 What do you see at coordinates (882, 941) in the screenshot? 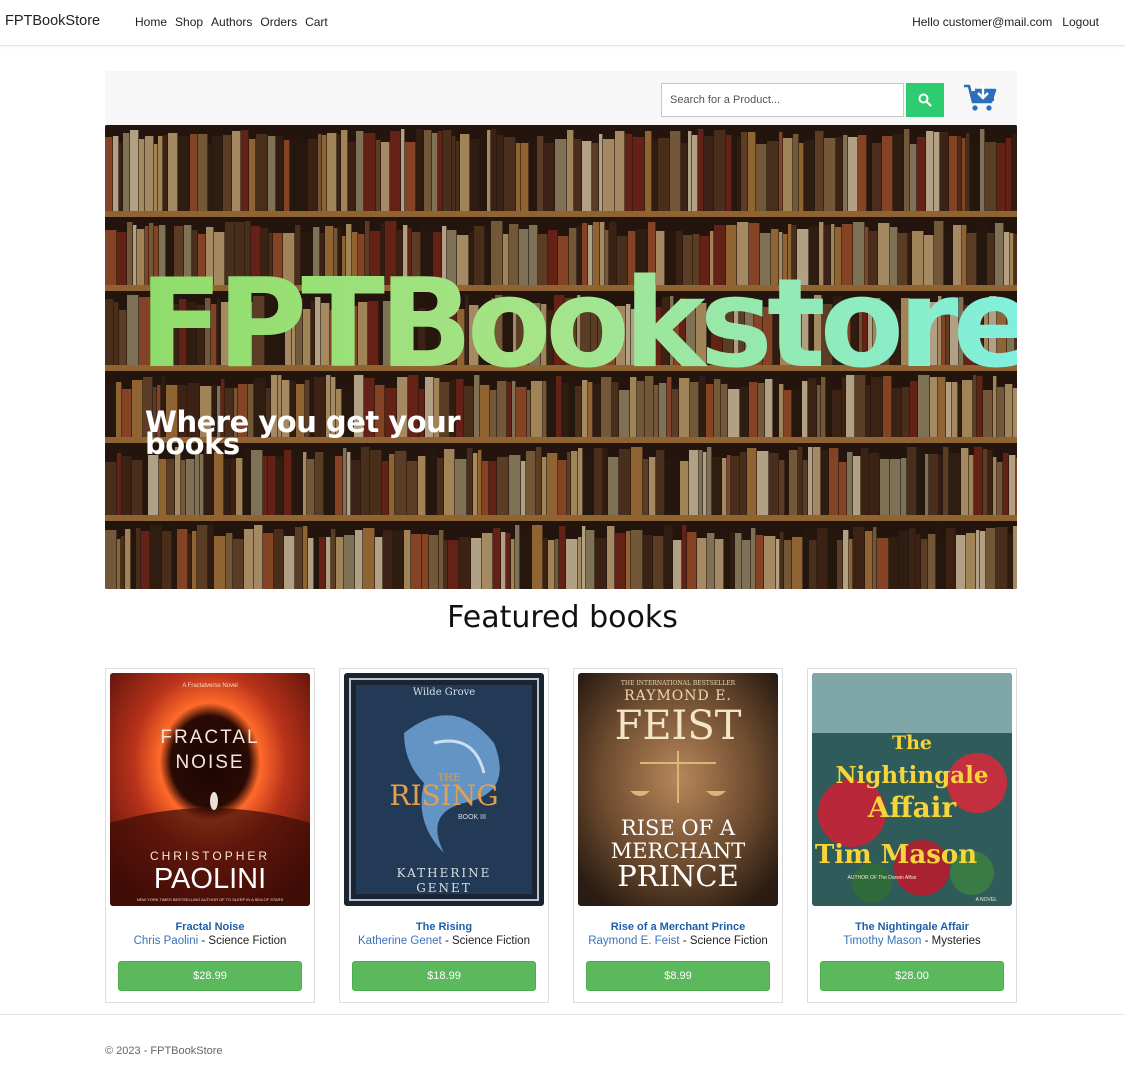
I see `book-author-link: Timothy Mason` at bounding box center [882, 941].